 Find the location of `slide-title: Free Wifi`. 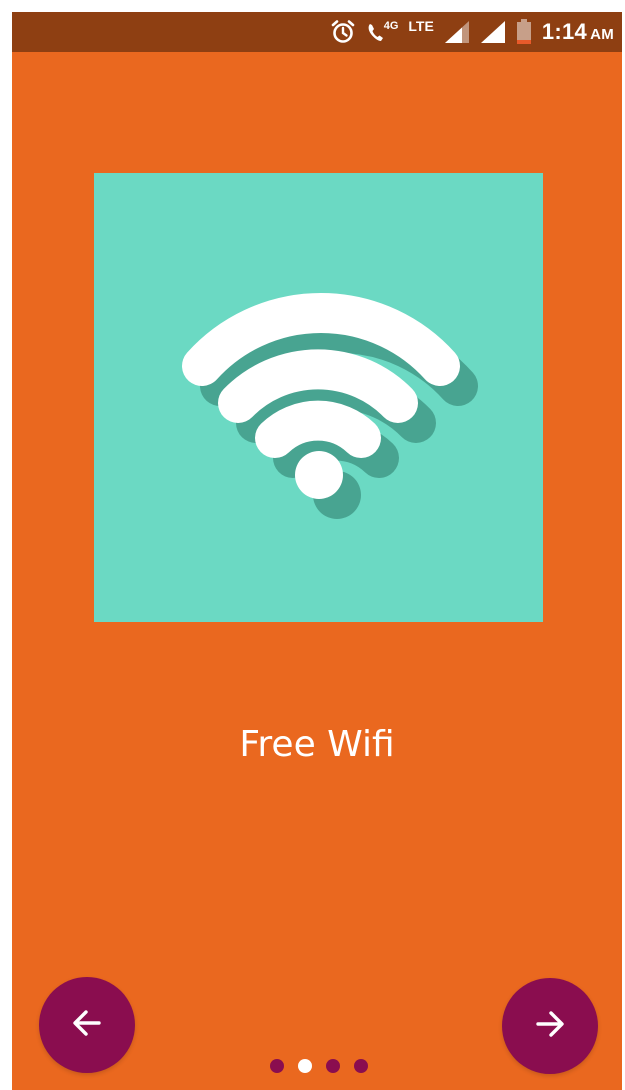

slide-title: Free Wifi is located at coordinates (317, 744).